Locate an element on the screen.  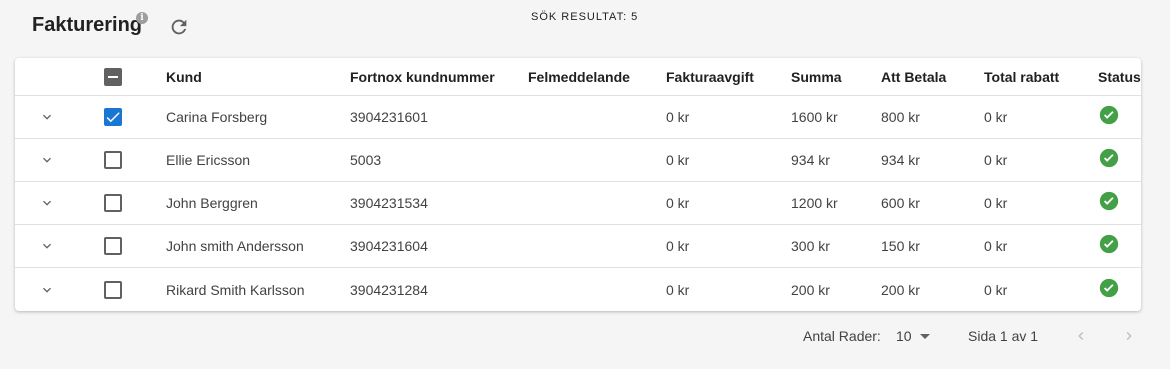
cell-att-betala: 800 kr is located at coordinates (900, 117).